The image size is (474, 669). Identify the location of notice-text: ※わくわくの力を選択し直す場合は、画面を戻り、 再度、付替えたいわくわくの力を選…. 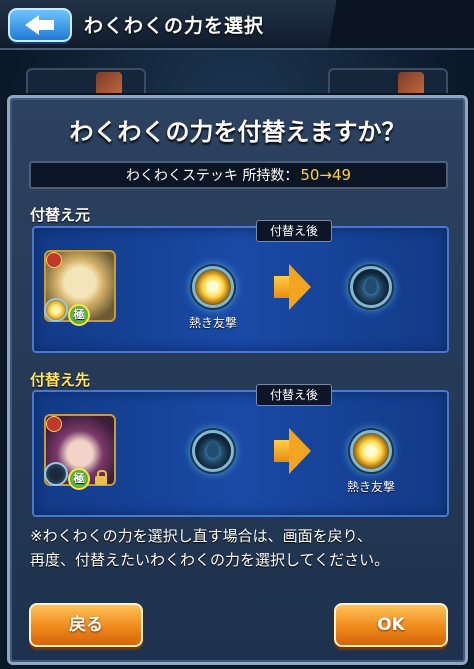
(242, 548).